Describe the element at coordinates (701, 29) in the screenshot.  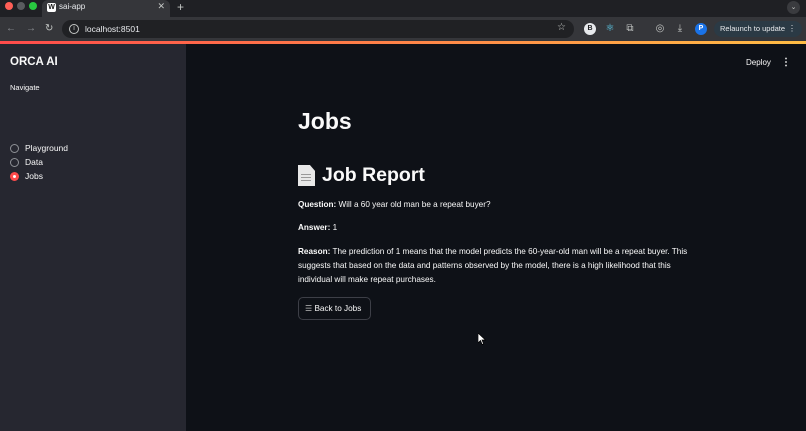
I see `profile-avatar: P` at that location.